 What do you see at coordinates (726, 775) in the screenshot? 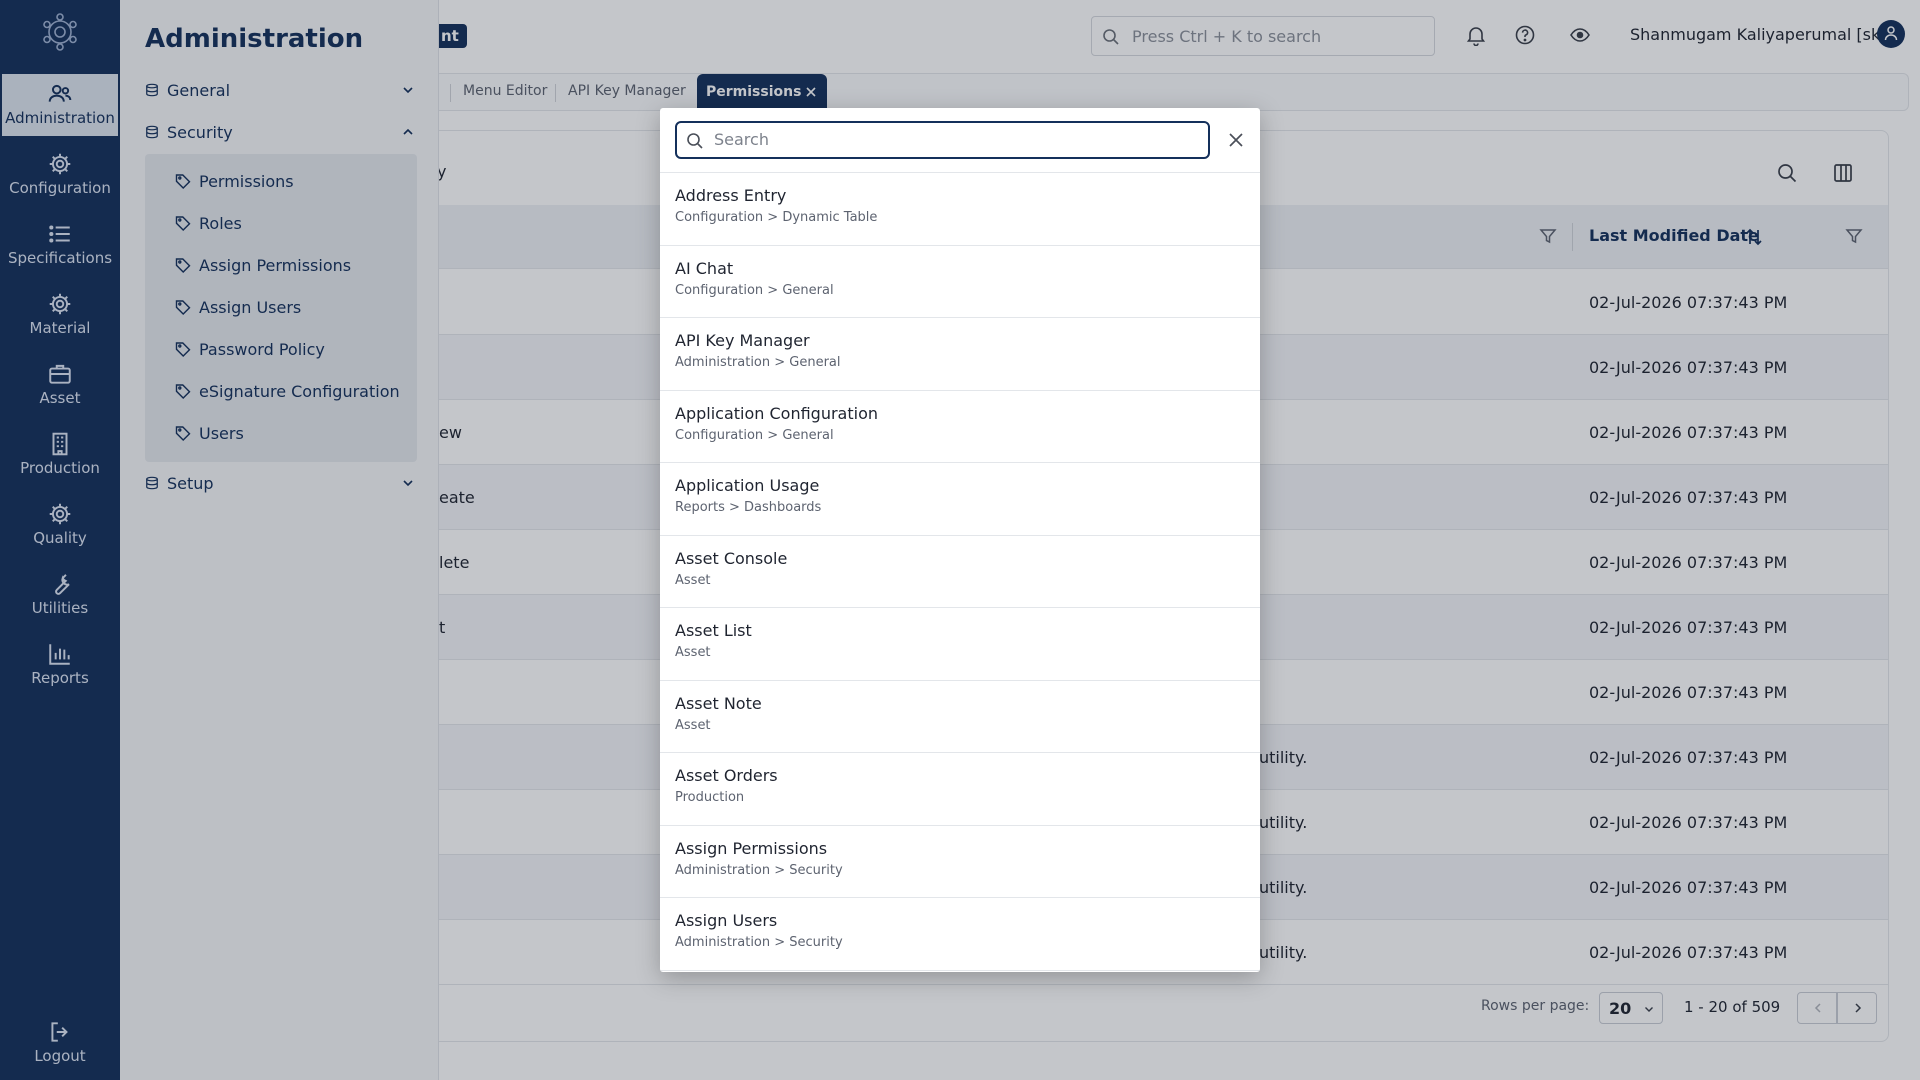
I see `result-title: Asset Orders` at bounding box center [726, 775].